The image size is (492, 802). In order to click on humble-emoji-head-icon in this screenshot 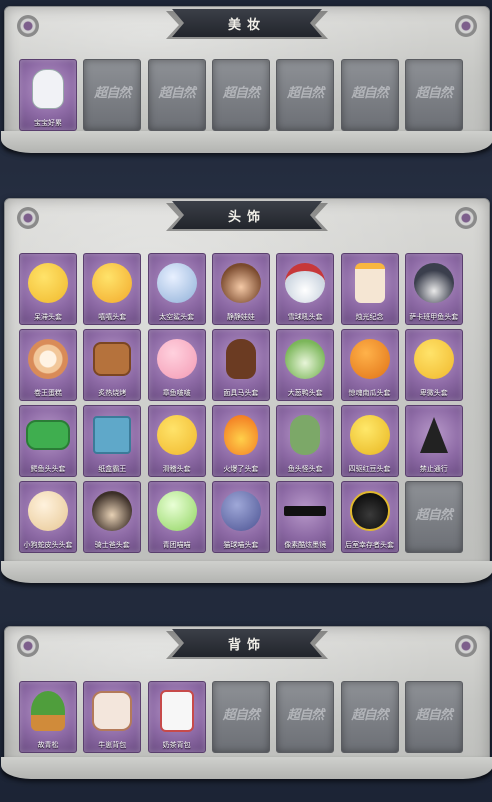, I will do `click(434, 359)`.